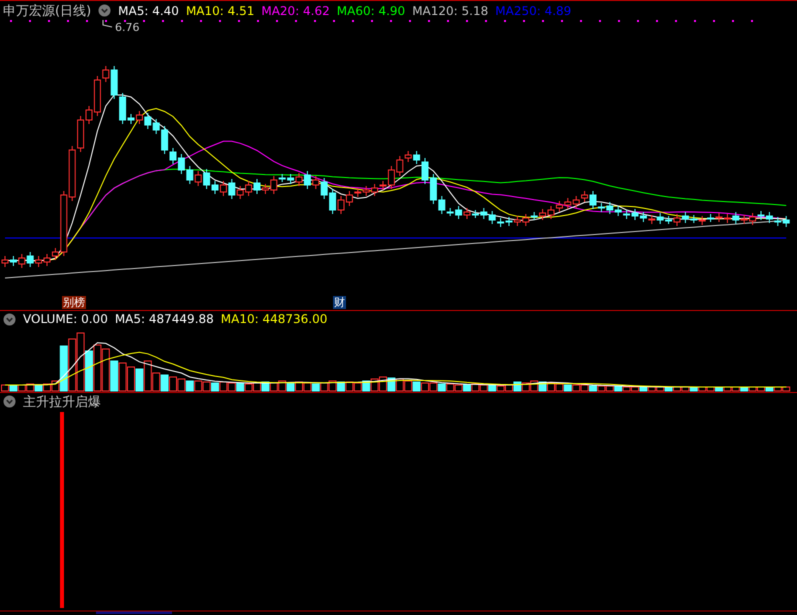  Describe the element at coordinates (371, 11) in the screenshot. I see `indicator-value: MA60: 4.90` at that location.